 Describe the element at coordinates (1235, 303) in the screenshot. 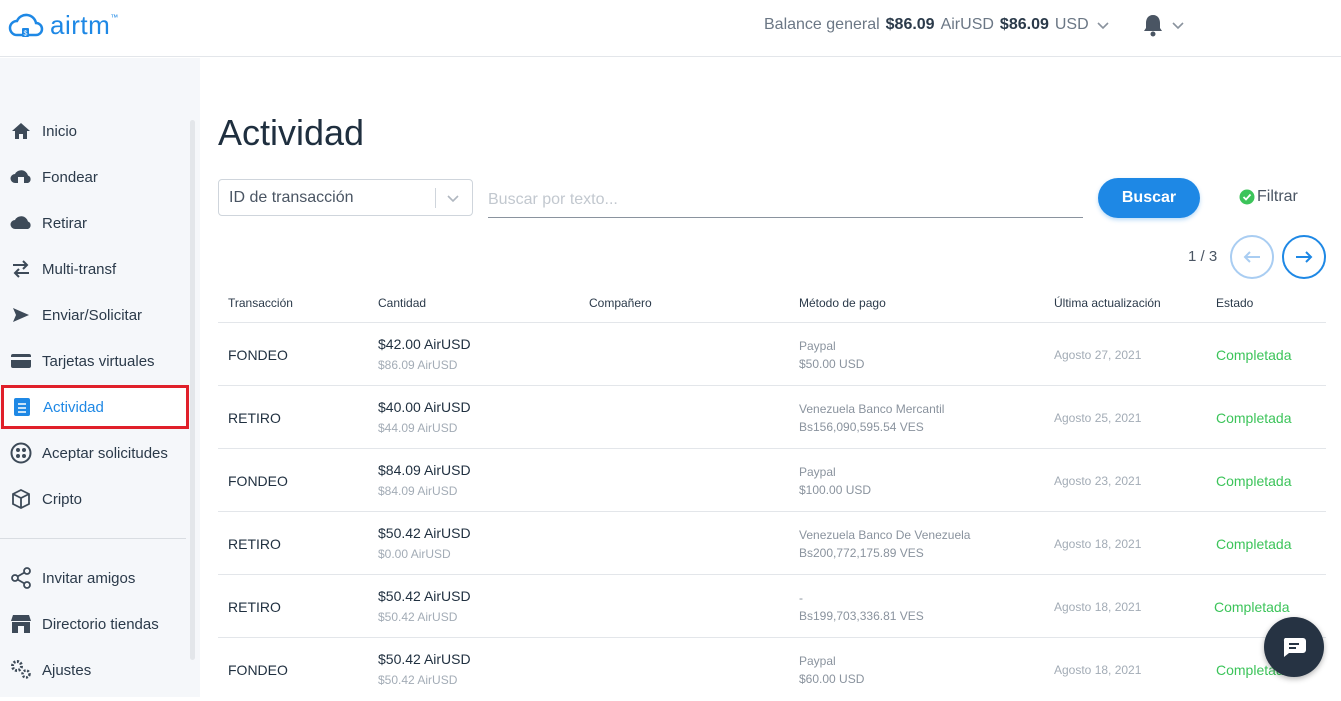

I see `column-header-estado: Estado` at that location.